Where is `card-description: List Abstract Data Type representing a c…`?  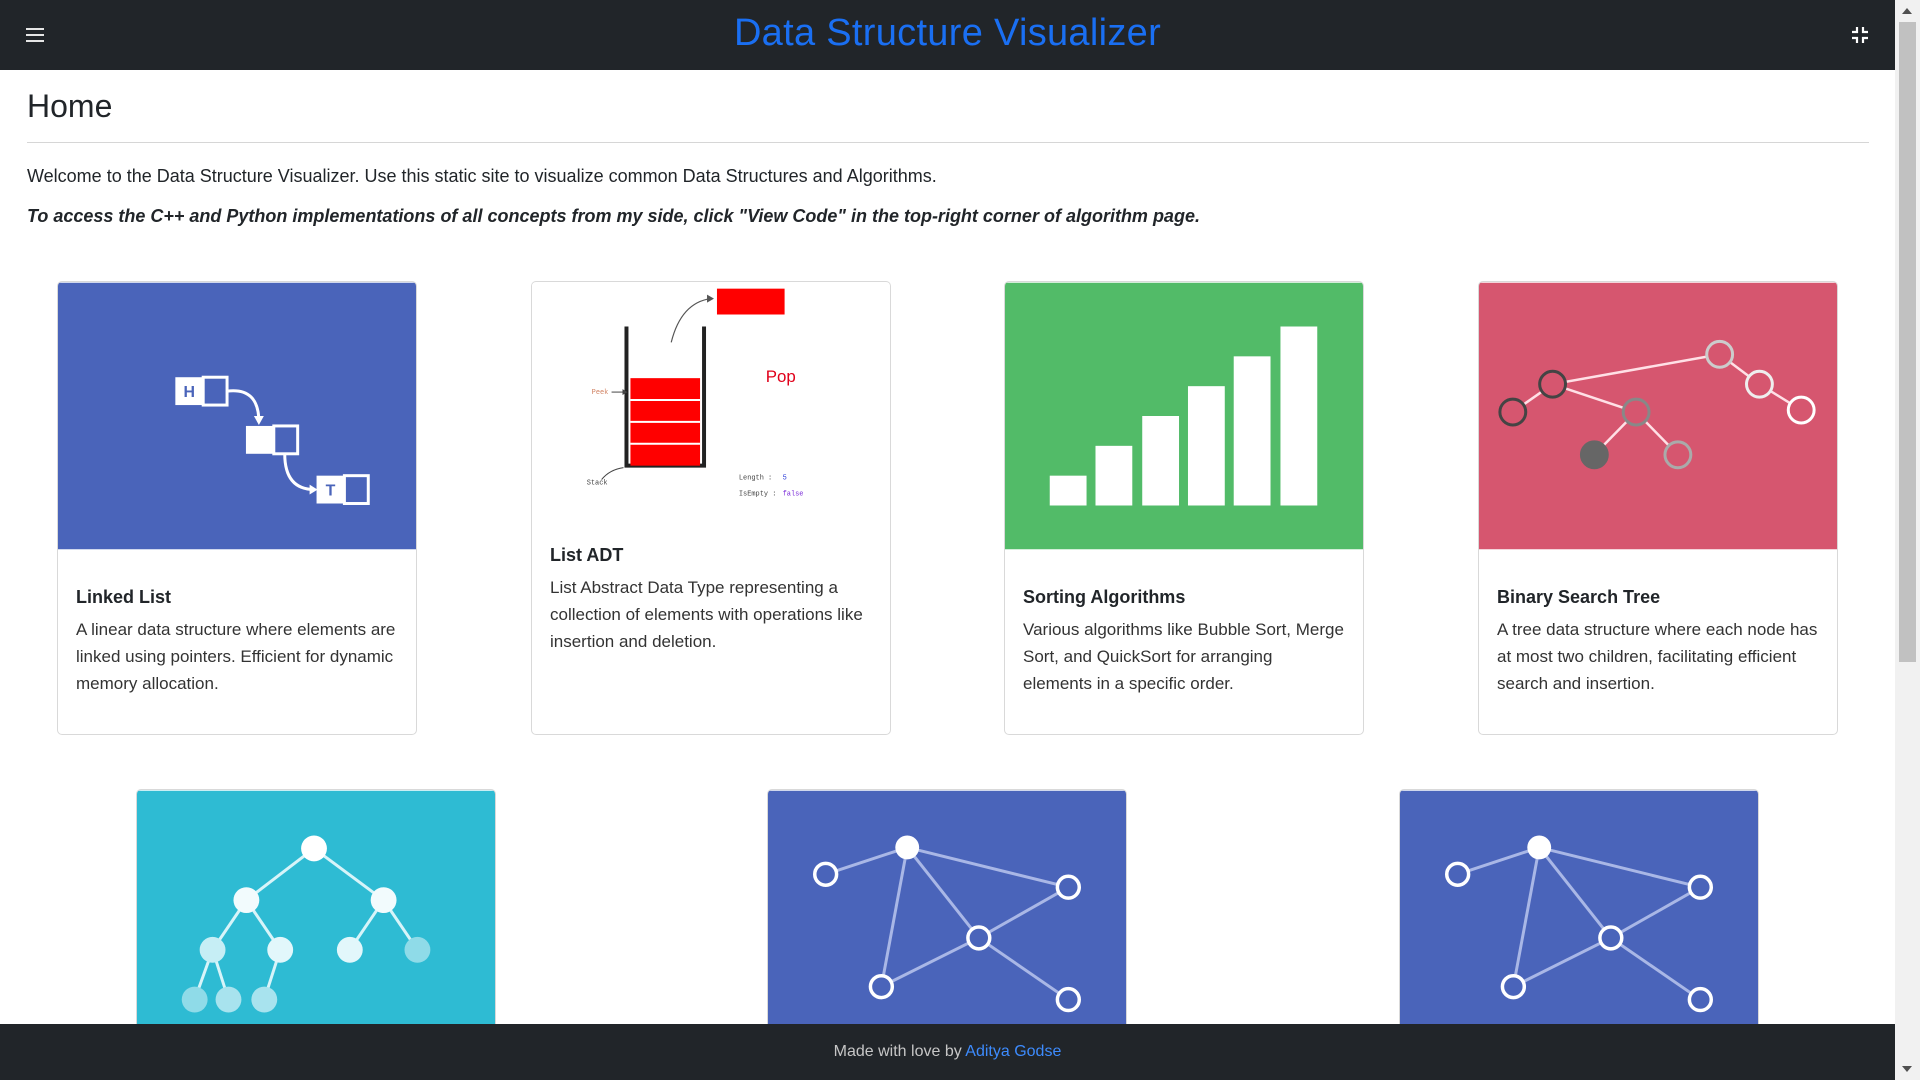 card-description: List Abstract Data Type representing a c… is located at coordinates (706, 614).